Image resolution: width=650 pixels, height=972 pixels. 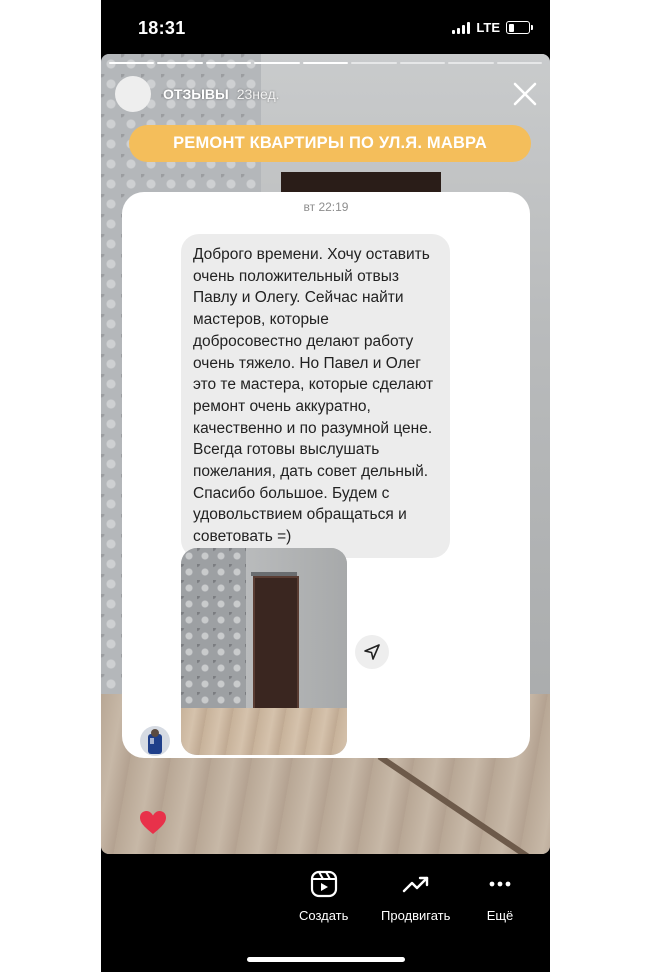 I want to click on create-label: Создать, so click(x=324, y=915).